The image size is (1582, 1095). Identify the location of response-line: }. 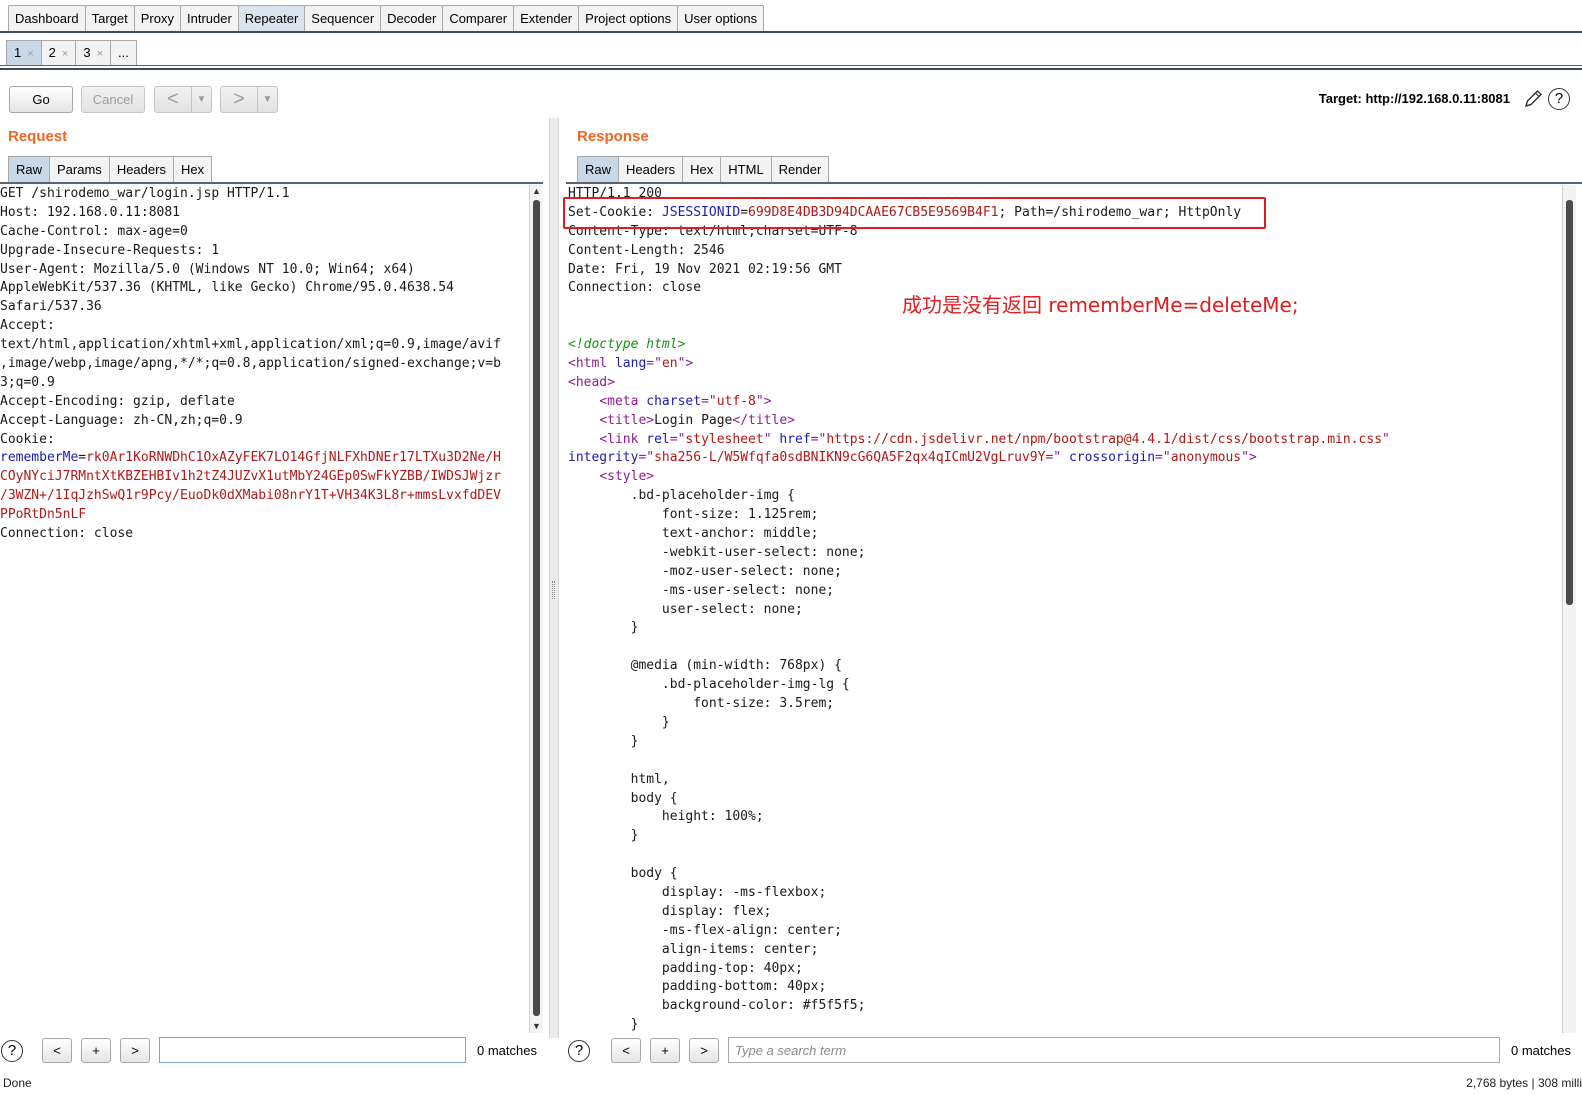
(979, 628).